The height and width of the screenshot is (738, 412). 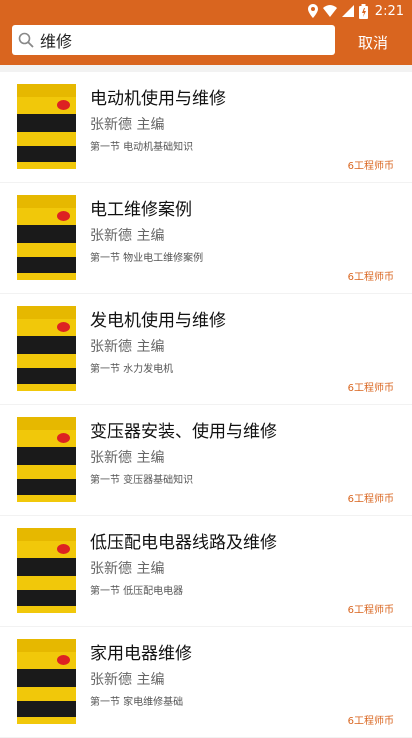 What do you see at coordinates (137, 702) in the screenshot?
I see `book-chapter: 第一节 家电维修基础` at bounding box center [137, 702].